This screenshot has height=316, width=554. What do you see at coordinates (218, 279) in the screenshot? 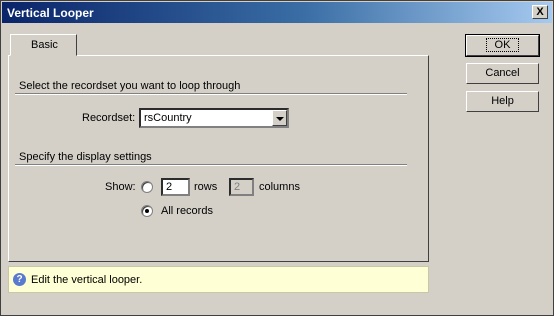
I see `hint-bar: ? Edit the vertical looper.` at bounding box center [218, 279].